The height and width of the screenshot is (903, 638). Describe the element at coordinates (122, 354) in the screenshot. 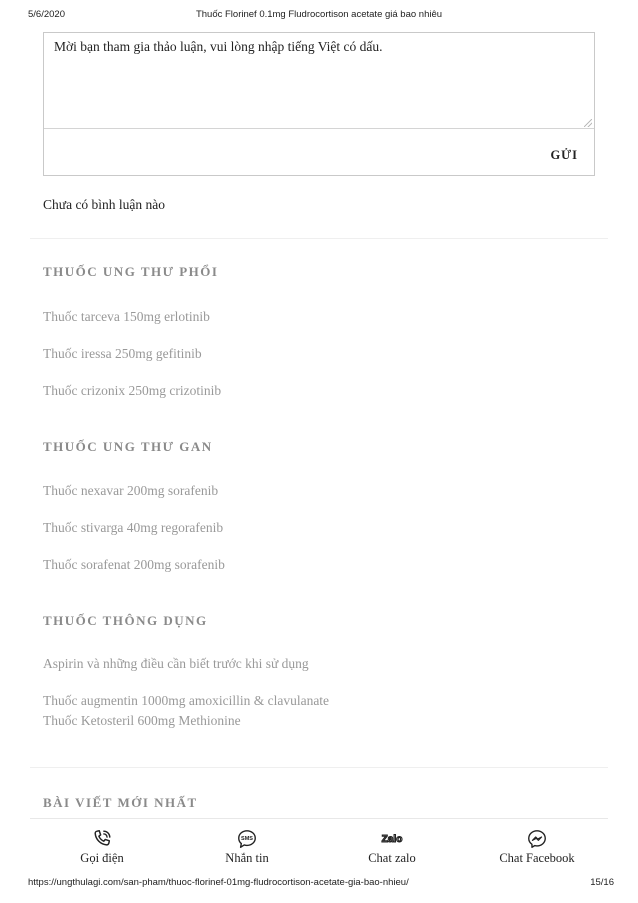

I see `link-iressa: Thuốc iressa 250mg gefitinib` at that location.